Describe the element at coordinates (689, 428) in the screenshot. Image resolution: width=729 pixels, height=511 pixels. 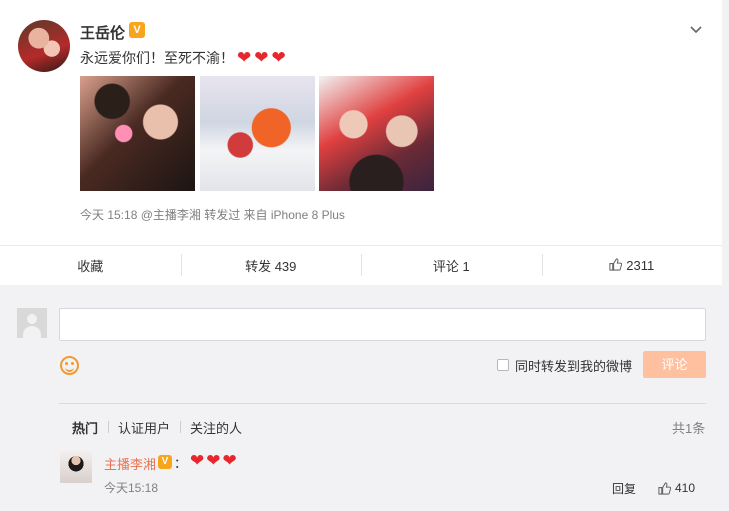
I see `comment-total: 共1条` at that location.